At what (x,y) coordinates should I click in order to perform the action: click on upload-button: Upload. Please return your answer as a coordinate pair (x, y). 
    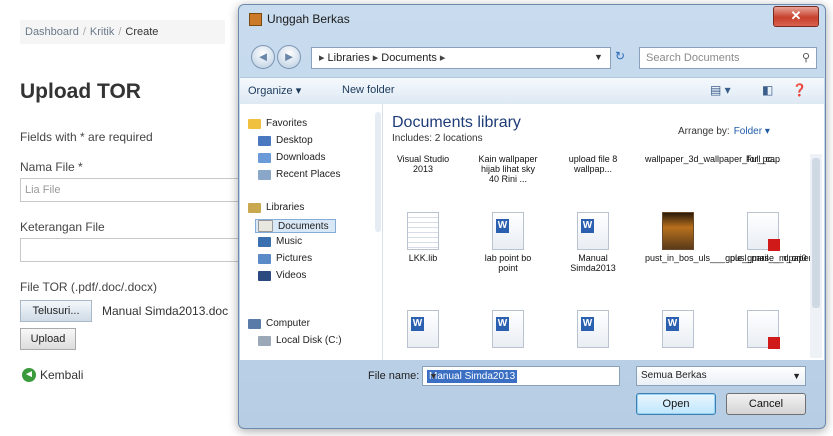
    Looking at the image, I should click on (48, 339).